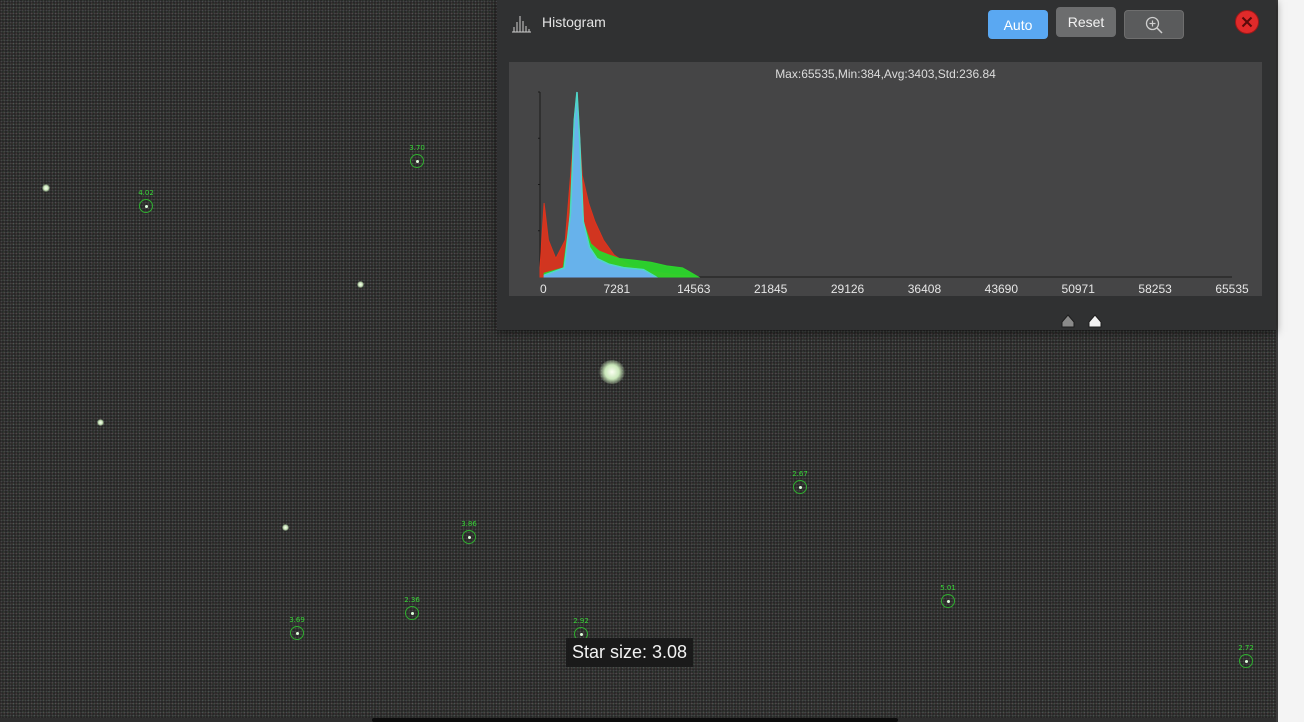 The height and width of the screenshot is (722, 1304). Describe the element at coordinates (1002, 289) in the screenshot. I see `x-tick-label: 43690` at that location.